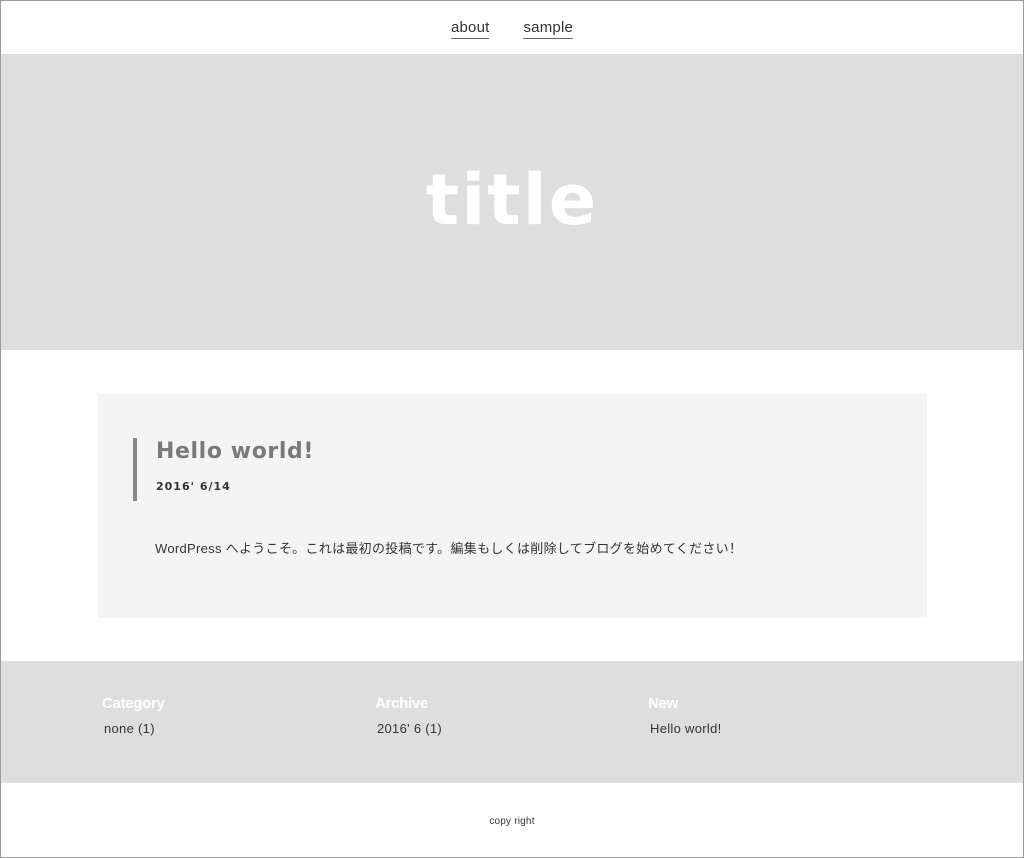 The image size is (1024, 858). I want to click on widget-category-title: Category, so click(133, 703).